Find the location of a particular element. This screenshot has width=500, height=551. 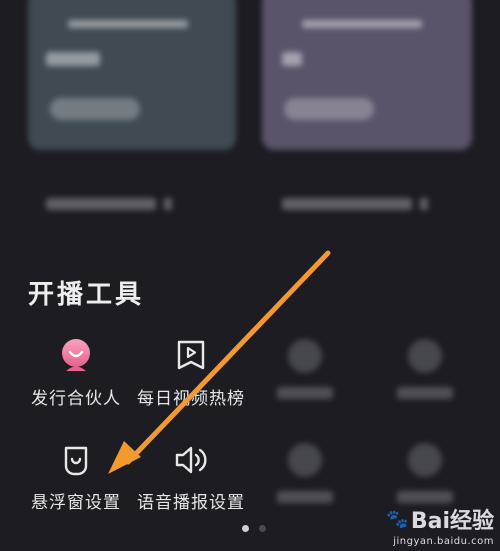

paw-icon: 🐾 is located at coordinates (397, 519).